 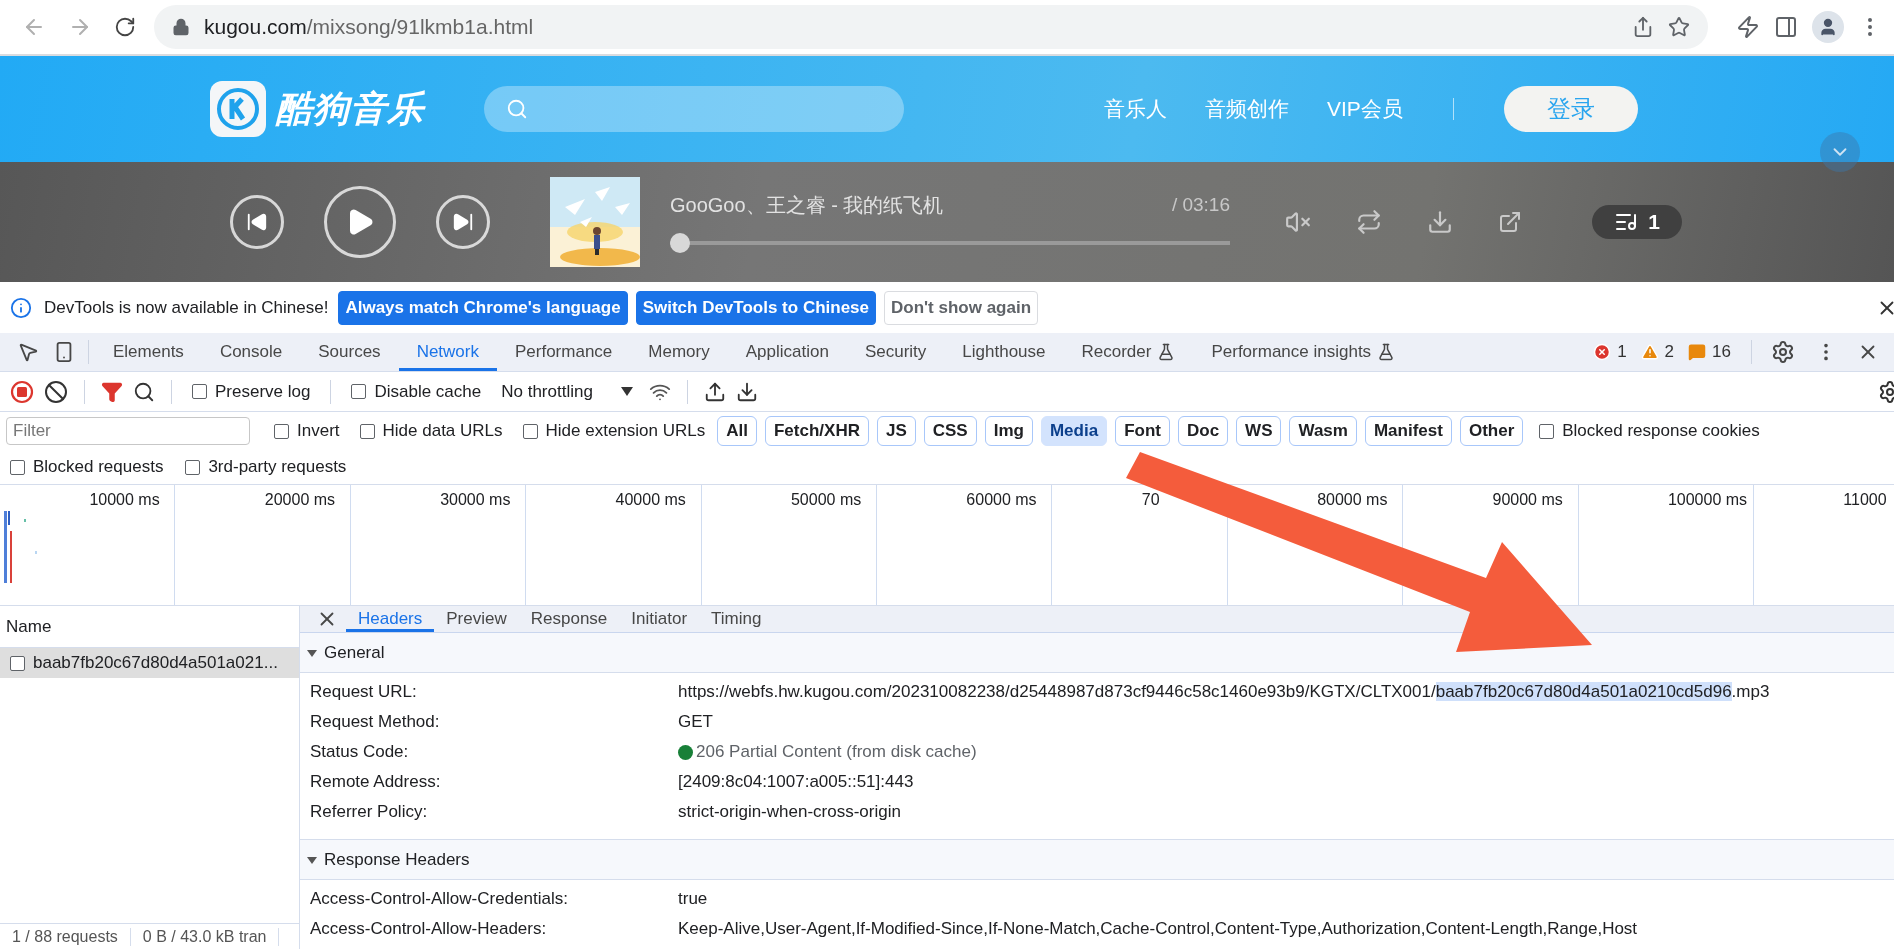 What do you see at coordinates (826, 500) in the screenshot?
I see `timeline-label: 50000 ms` at bounding box center [826, 500].